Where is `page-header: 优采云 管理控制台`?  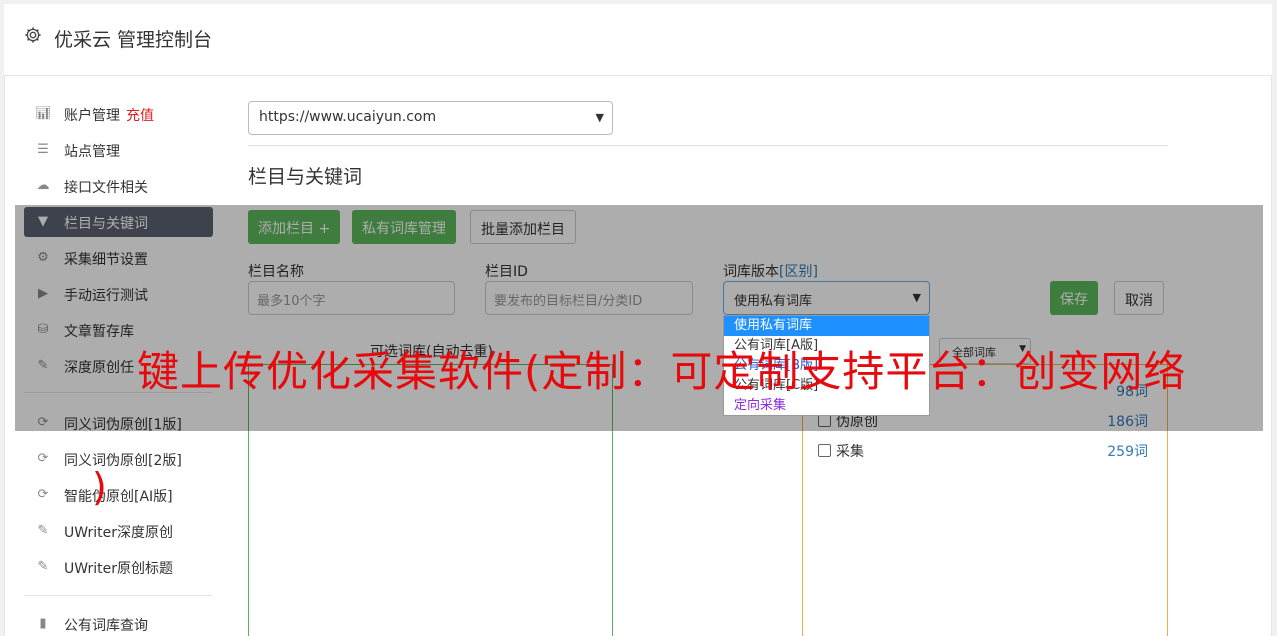
page-header: 优采云 管理控制台 is located at coordinates (638, 40).